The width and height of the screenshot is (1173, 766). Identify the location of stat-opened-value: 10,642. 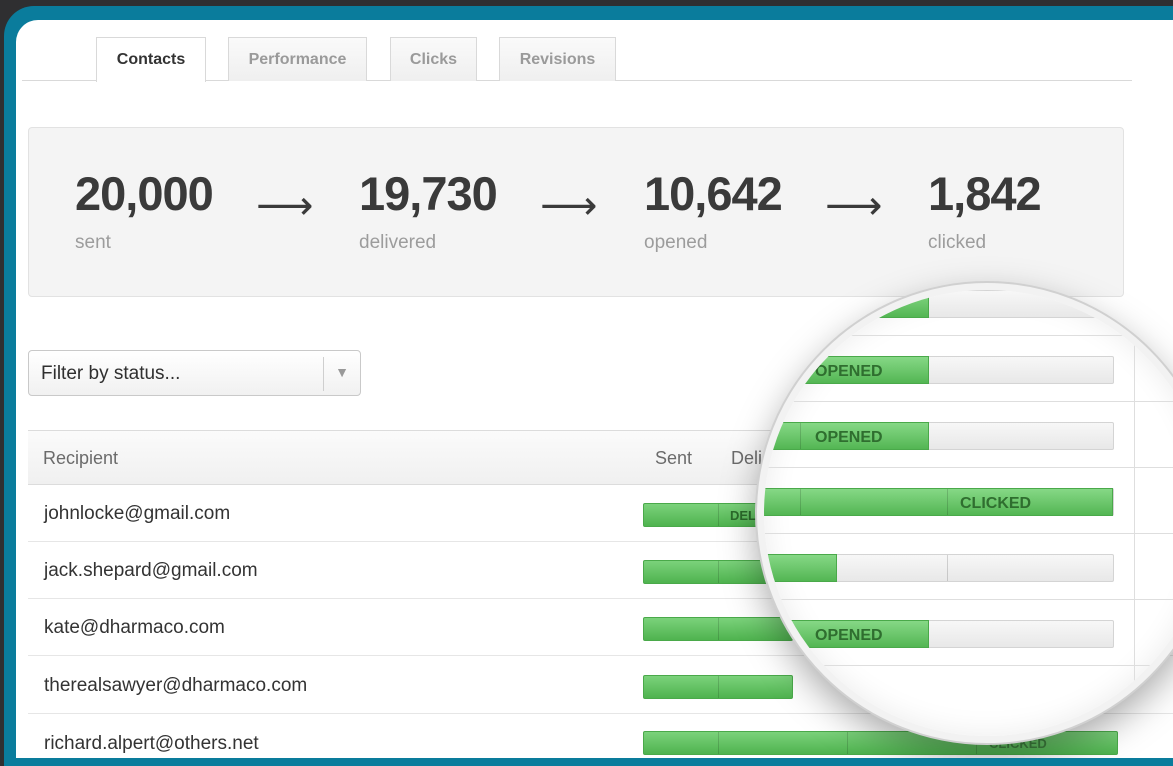
(713, 193).